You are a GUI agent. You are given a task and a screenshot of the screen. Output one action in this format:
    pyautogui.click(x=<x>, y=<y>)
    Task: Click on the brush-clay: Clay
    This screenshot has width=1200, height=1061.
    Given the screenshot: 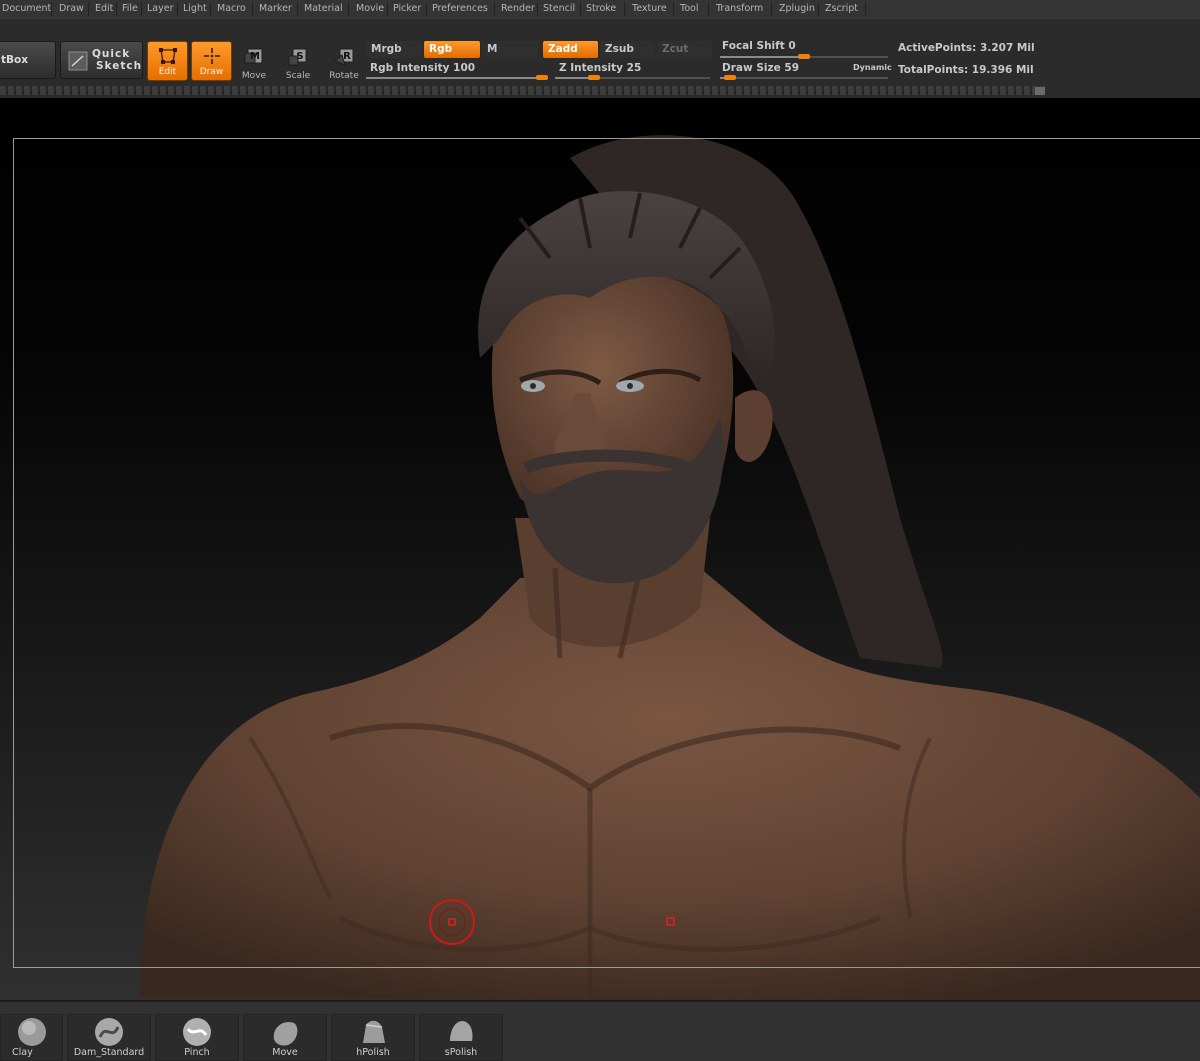 What is the action you would take?
    pyautogui.click(x=31, y=1037)
    